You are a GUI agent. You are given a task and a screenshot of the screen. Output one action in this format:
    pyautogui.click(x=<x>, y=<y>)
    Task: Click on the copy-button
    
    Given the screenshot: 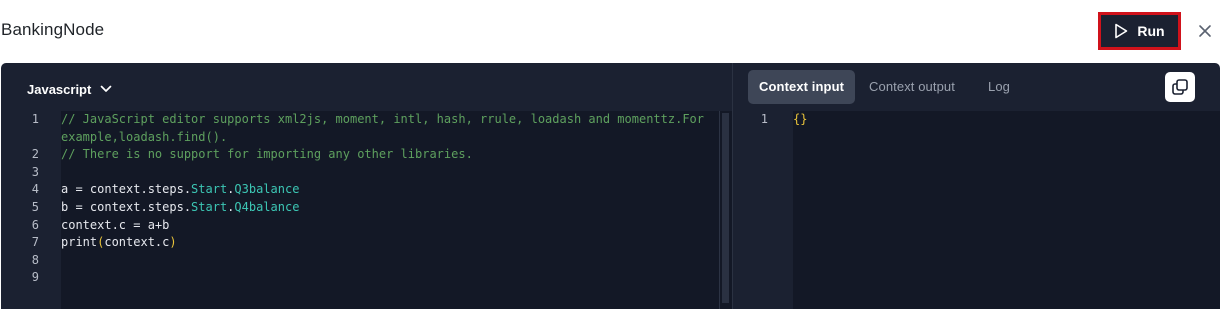 What is the action you would take?
    pyautogui.click(x=1180, y=87)
    